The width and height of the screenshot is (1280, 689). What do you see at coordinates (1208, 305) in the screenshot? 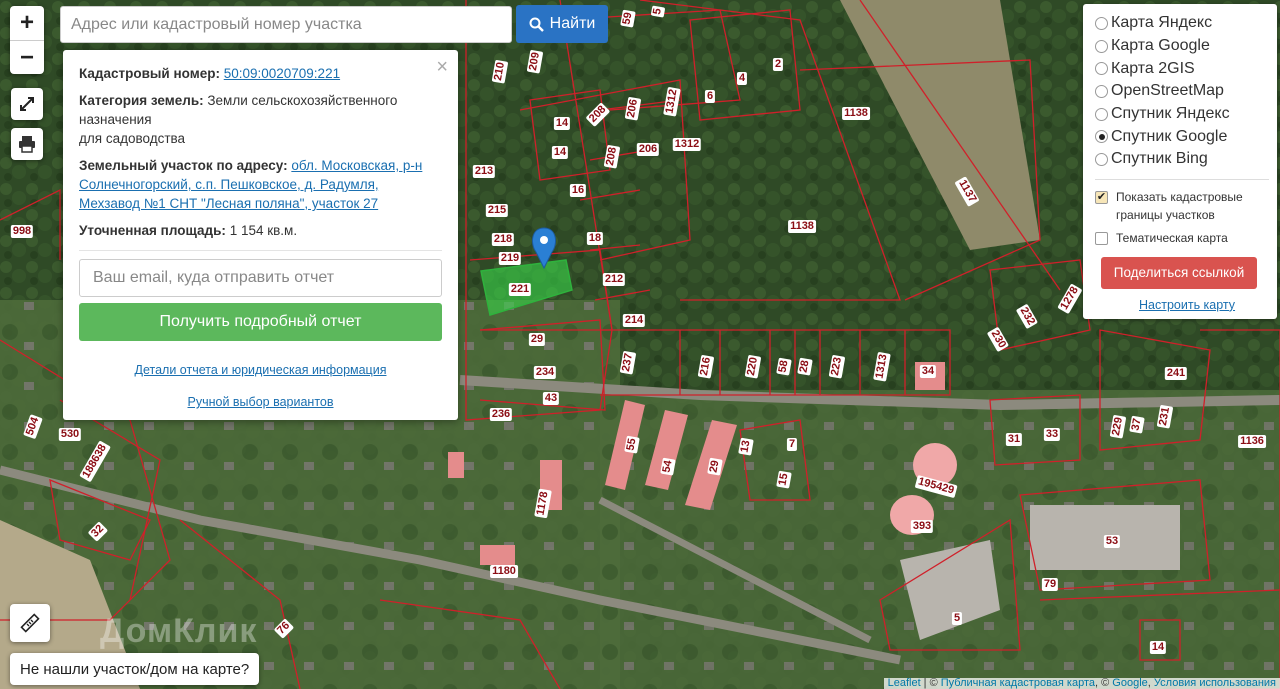
I see `configure-map-link: Настроить карту` at bounding box center [1208, 305].